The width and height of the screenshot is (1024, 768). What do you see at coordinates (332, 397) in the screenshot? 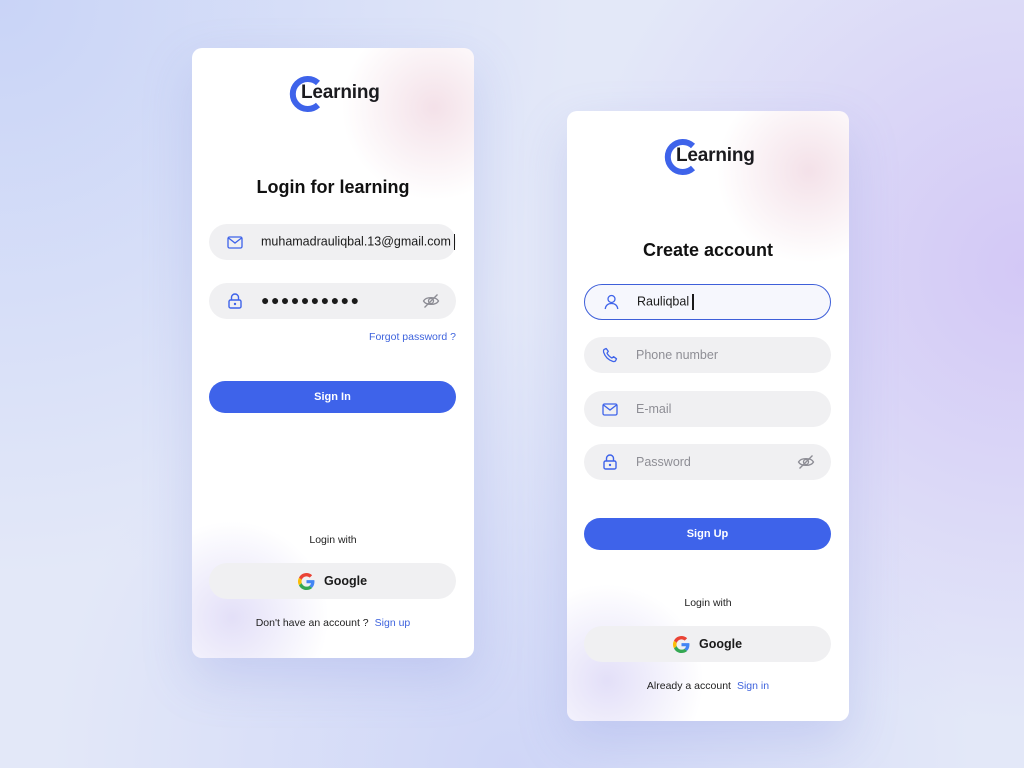
I see `sign-in-button: Sign In` at bounding box center [332, 397].